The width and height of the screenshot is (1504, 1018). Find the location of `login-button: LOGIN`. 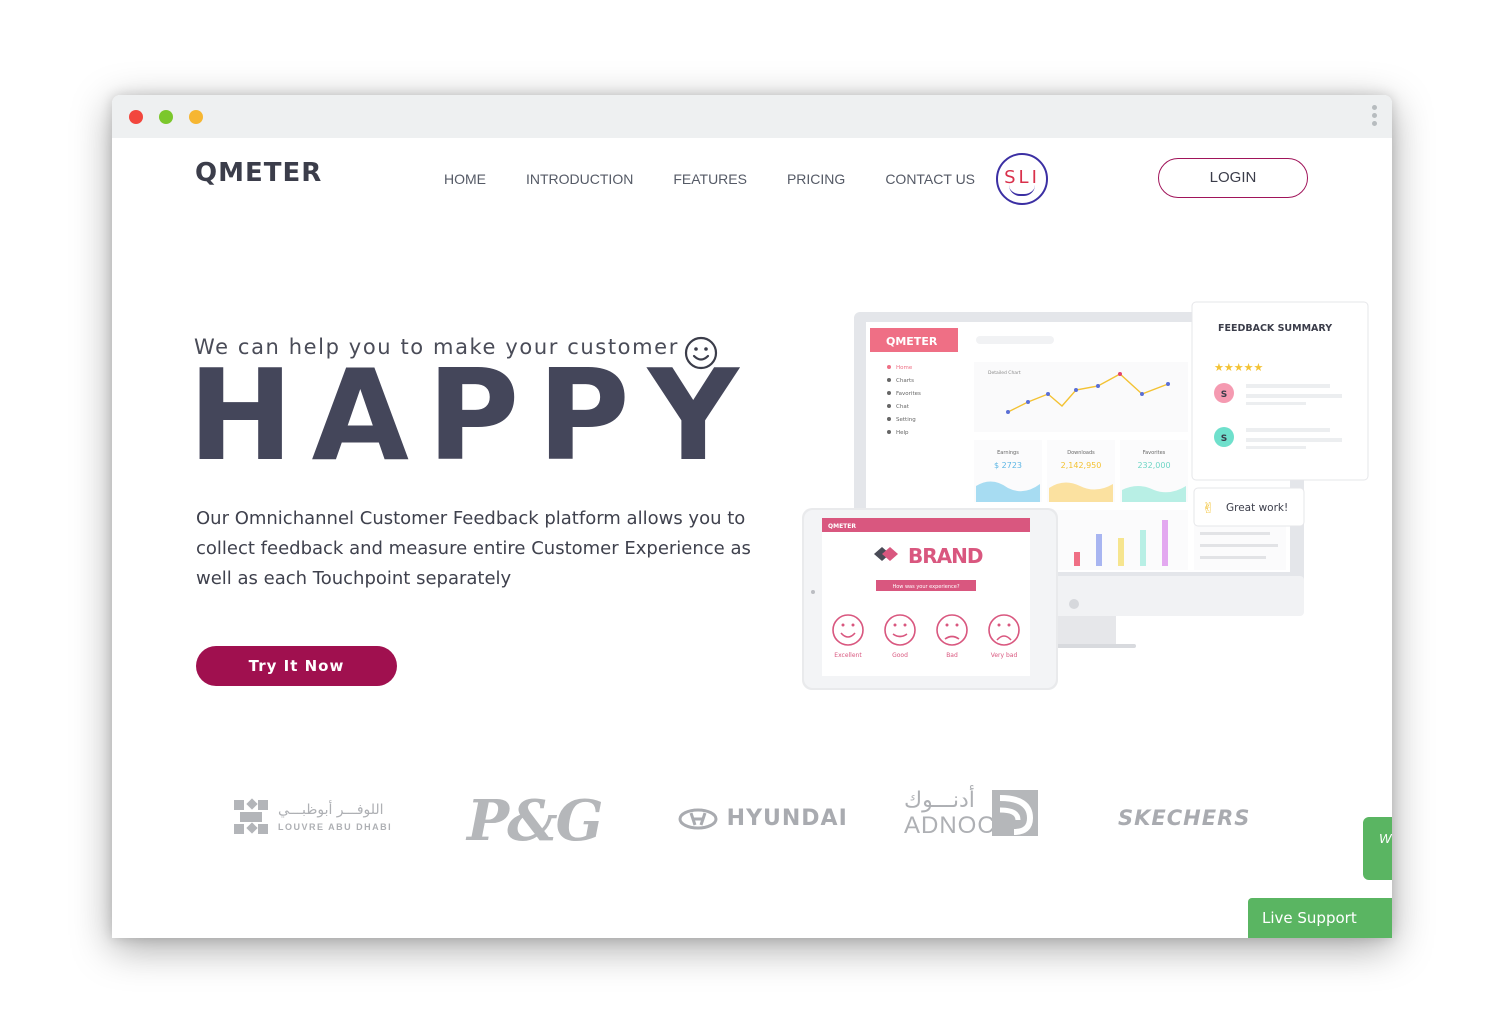

login-button: LOGIN is located at coordinates (1233, 178).